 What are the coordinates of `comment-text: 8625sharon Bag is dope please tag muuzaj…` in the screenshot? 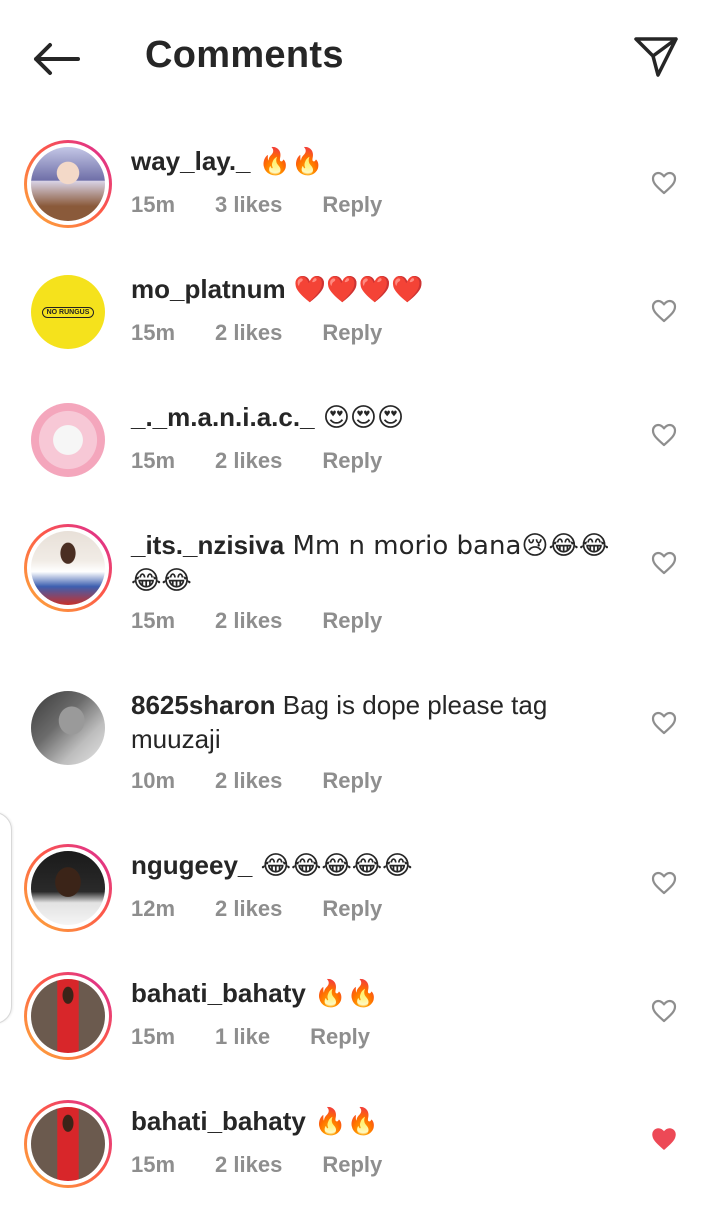 It's located at (376, 722).